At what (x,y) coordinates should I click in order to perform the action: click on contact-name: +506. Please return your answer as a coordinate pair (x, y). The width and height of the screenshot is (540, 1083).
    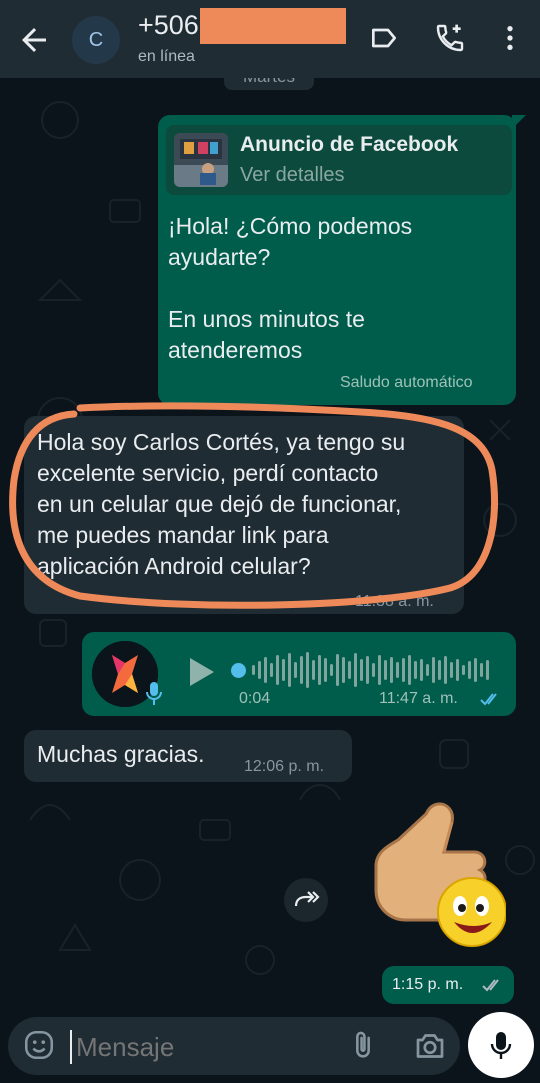
    Looking at the image, I should click on (168, 25).